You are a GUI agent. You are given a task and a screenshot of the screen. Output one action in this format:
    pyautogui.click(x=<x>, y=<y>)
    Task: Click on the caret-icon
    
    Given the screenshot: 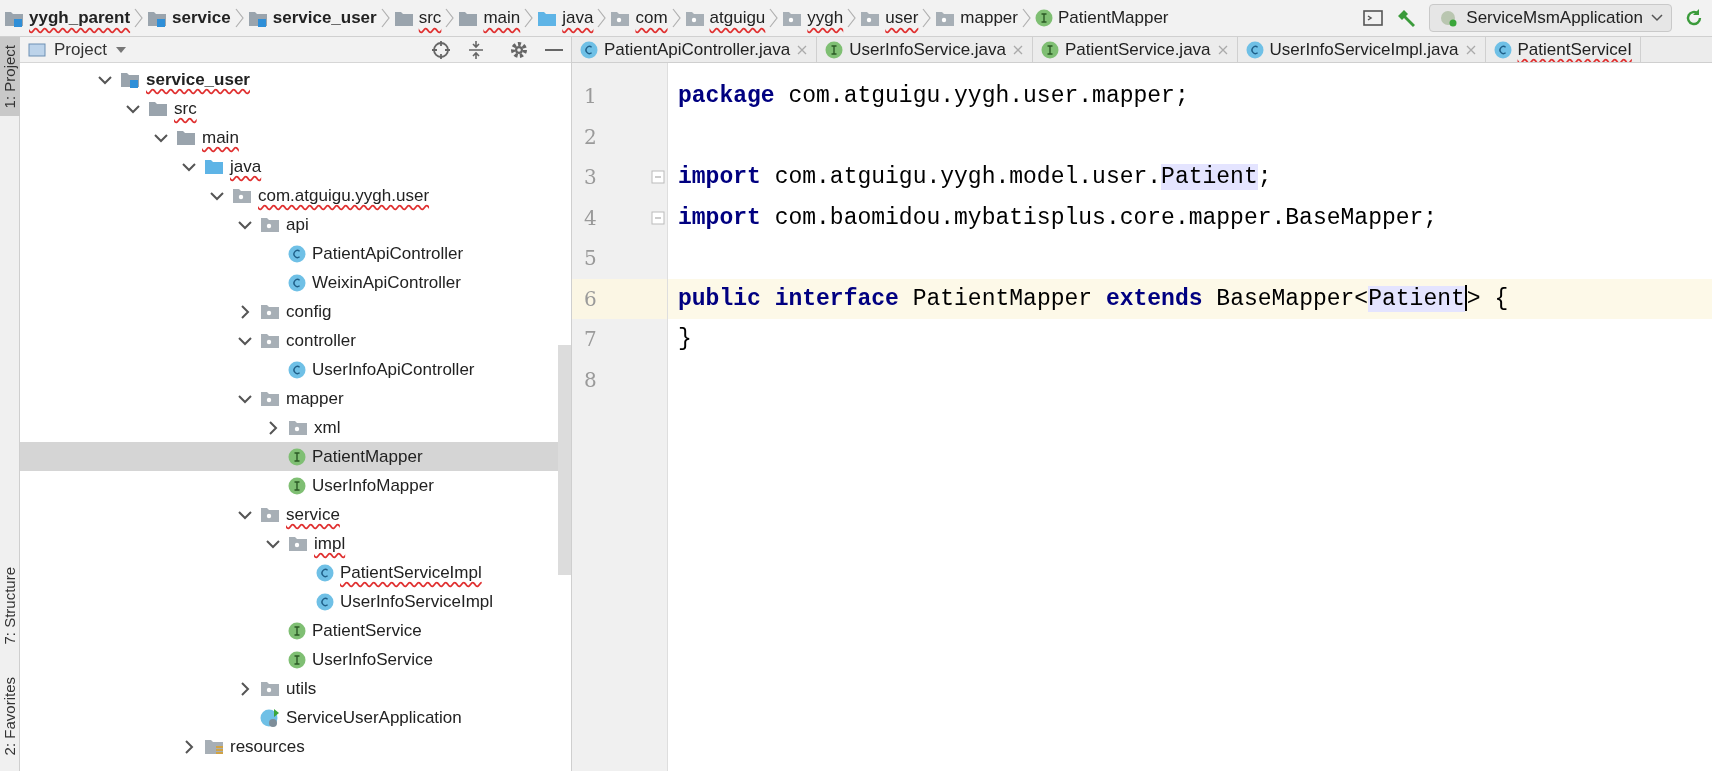 What is the action you would take?
    pyautogui.click(x=120, y=49)
    